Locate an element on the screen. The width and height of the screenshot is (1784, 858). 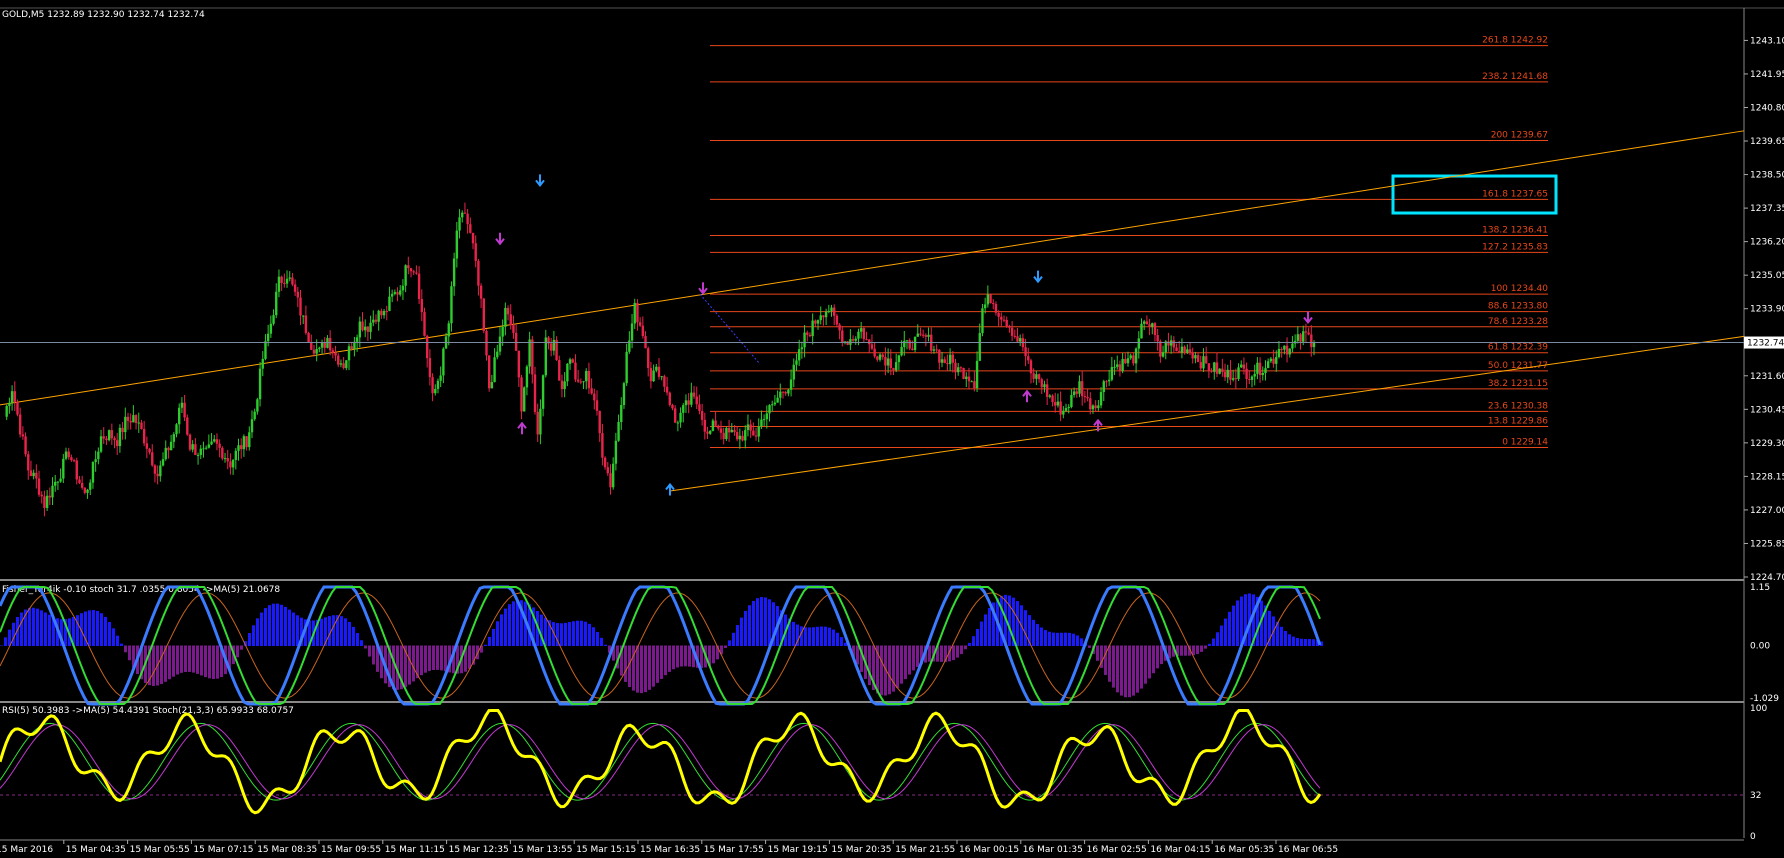
fib-label: 0 1229.14 is located at coordinates (1525, 443).